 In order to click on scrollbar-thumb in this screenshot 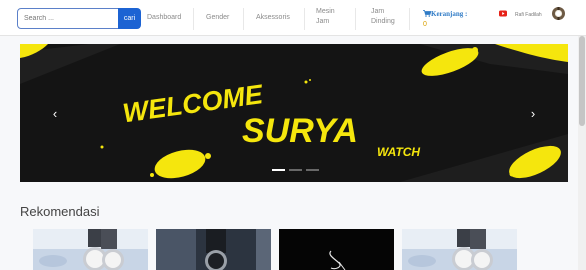, I will do `click(582, 81)`.